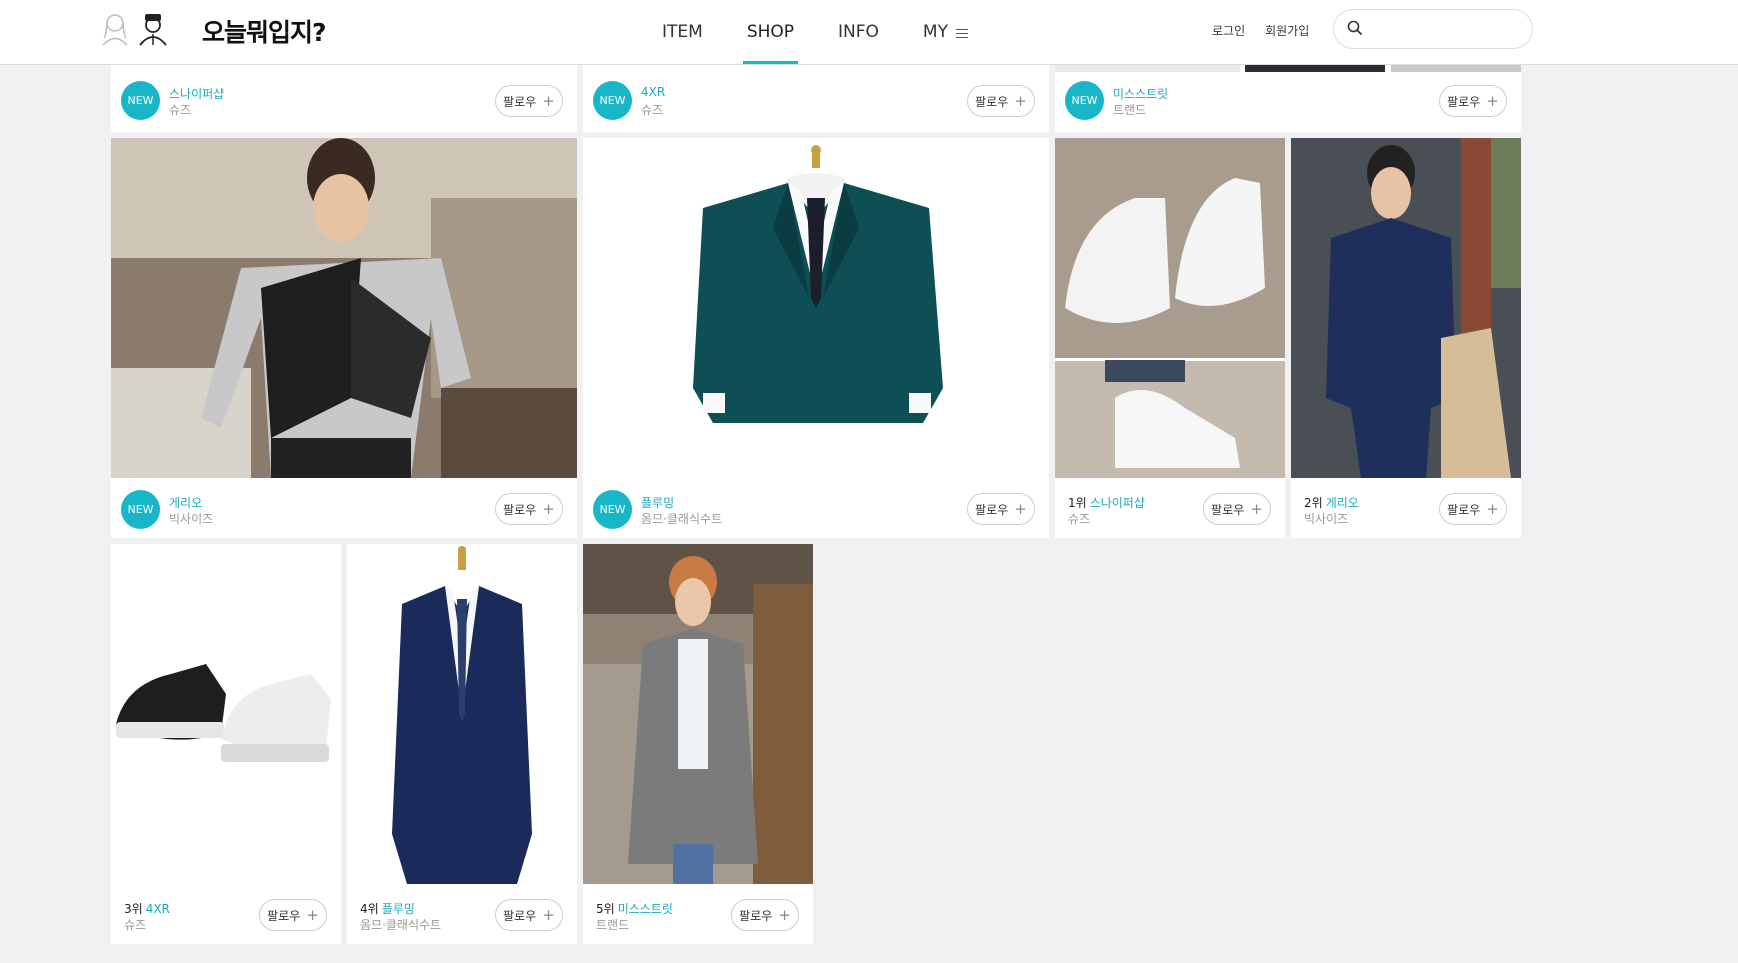  I want to click on shop-category: 옴므·클래식수트, so click(401, 925).